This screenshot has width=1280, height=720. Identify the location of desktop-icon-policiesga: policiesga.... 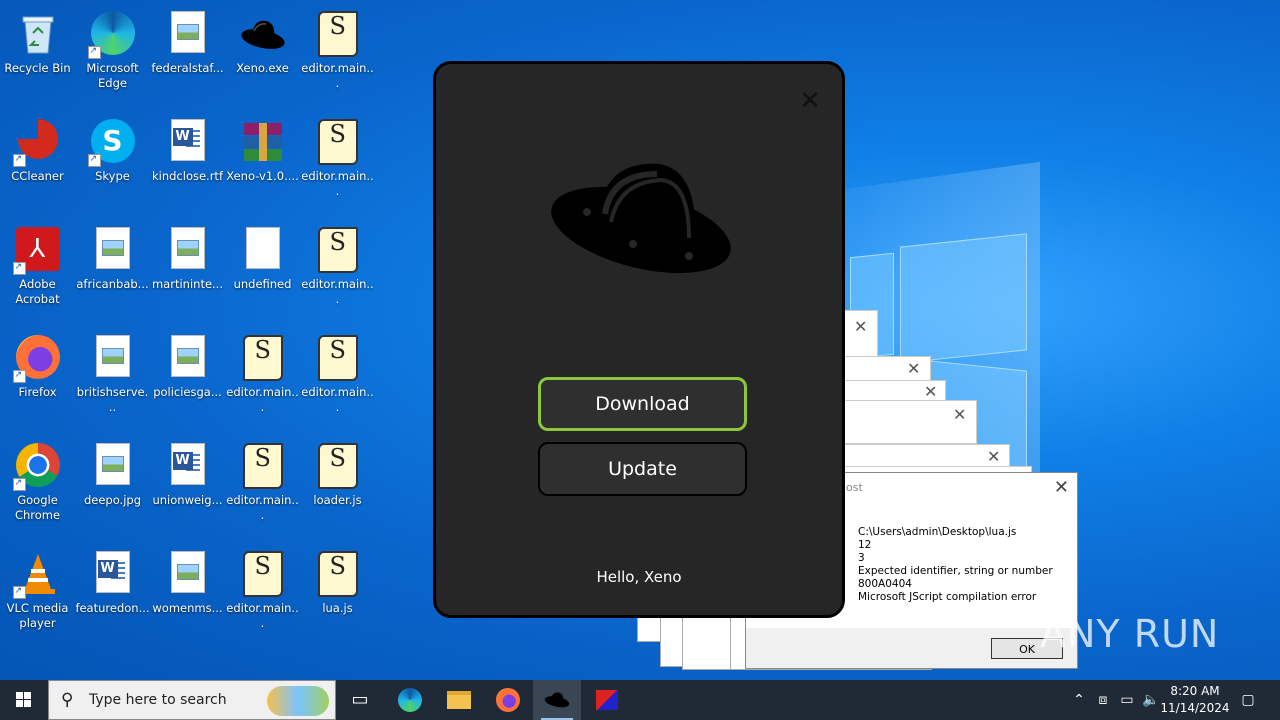
(187, 364).